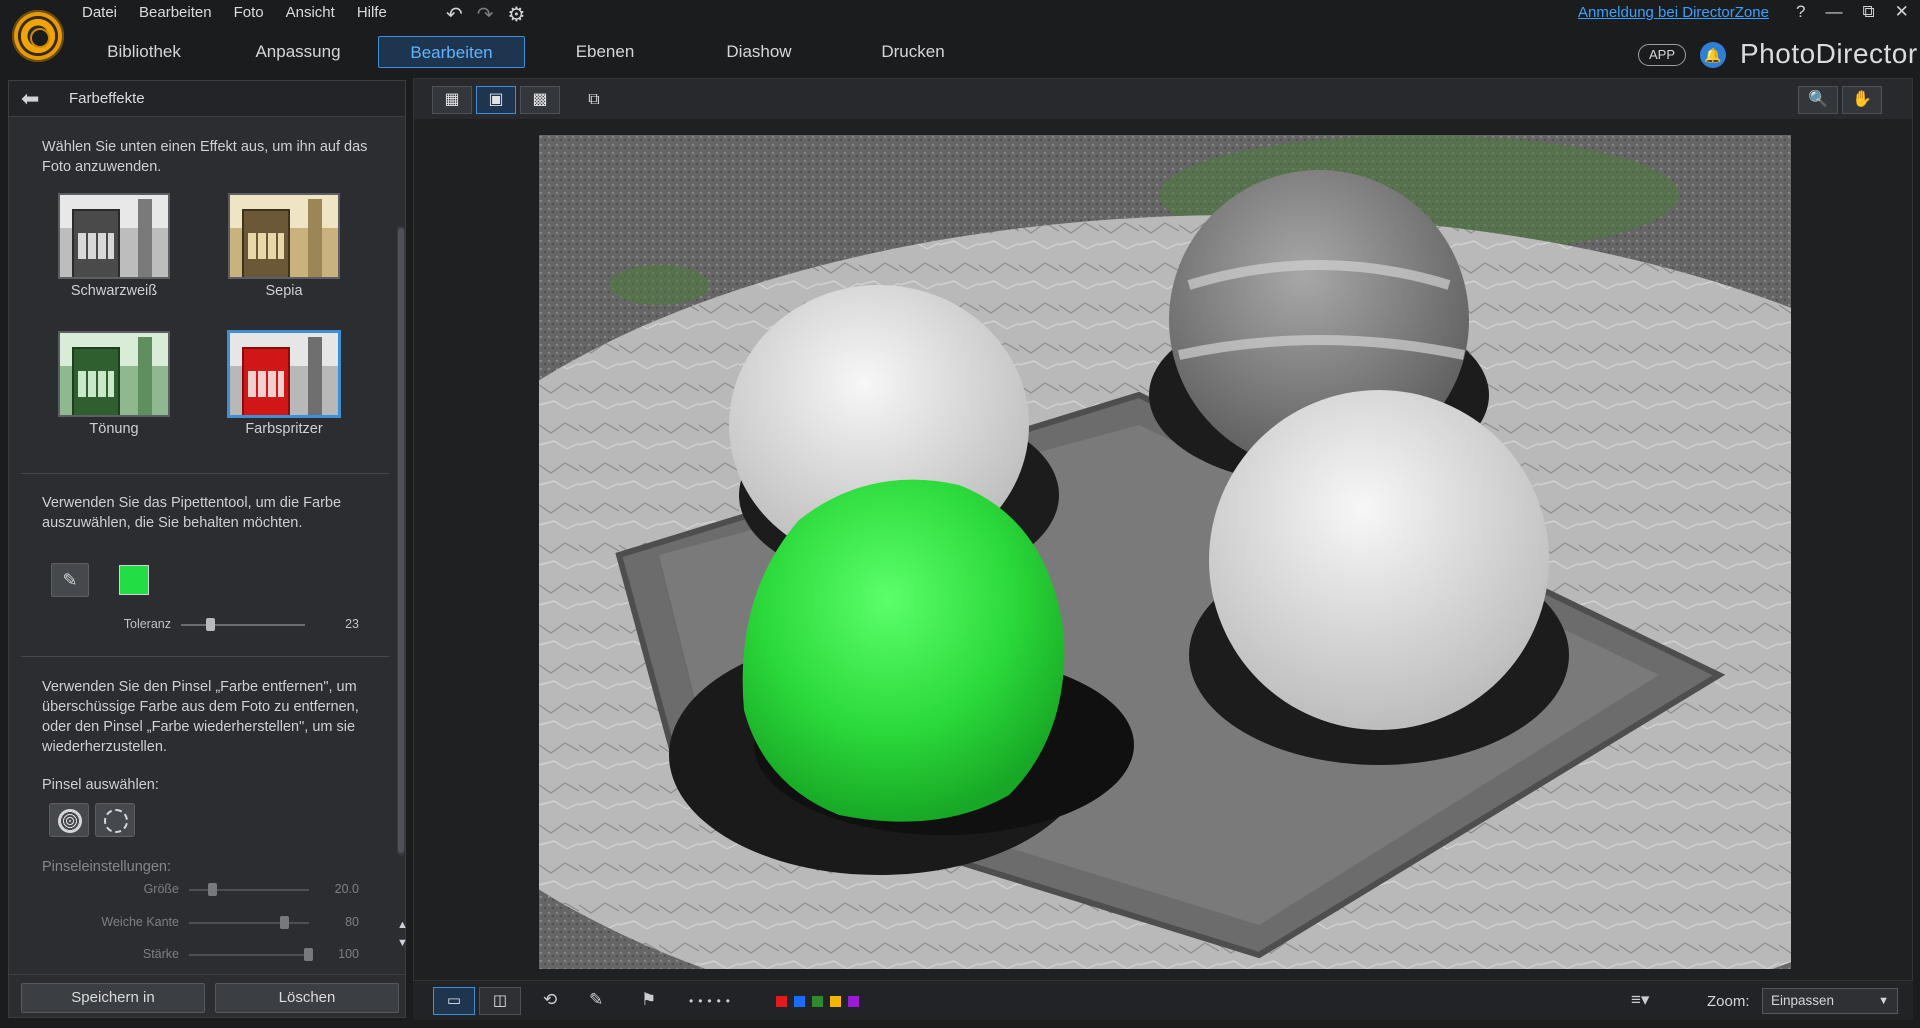 The width and height of the screenshot is (1920, 1028). I want to click on picked-color-swatch, so click(134, 580).